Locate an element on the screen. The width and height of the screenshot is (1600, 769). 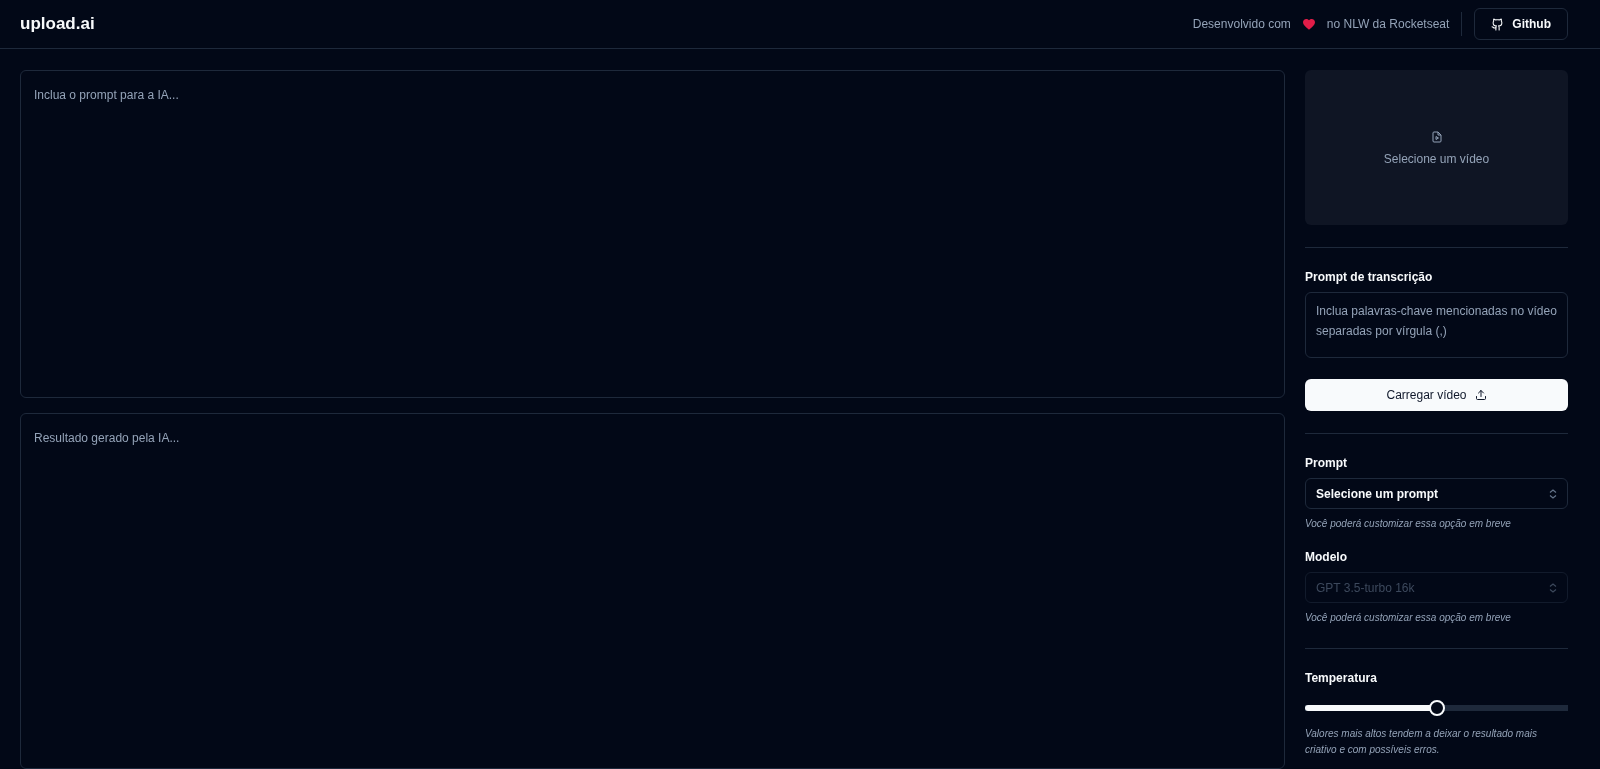
heart-icon is located at coordinates (1308, 24).